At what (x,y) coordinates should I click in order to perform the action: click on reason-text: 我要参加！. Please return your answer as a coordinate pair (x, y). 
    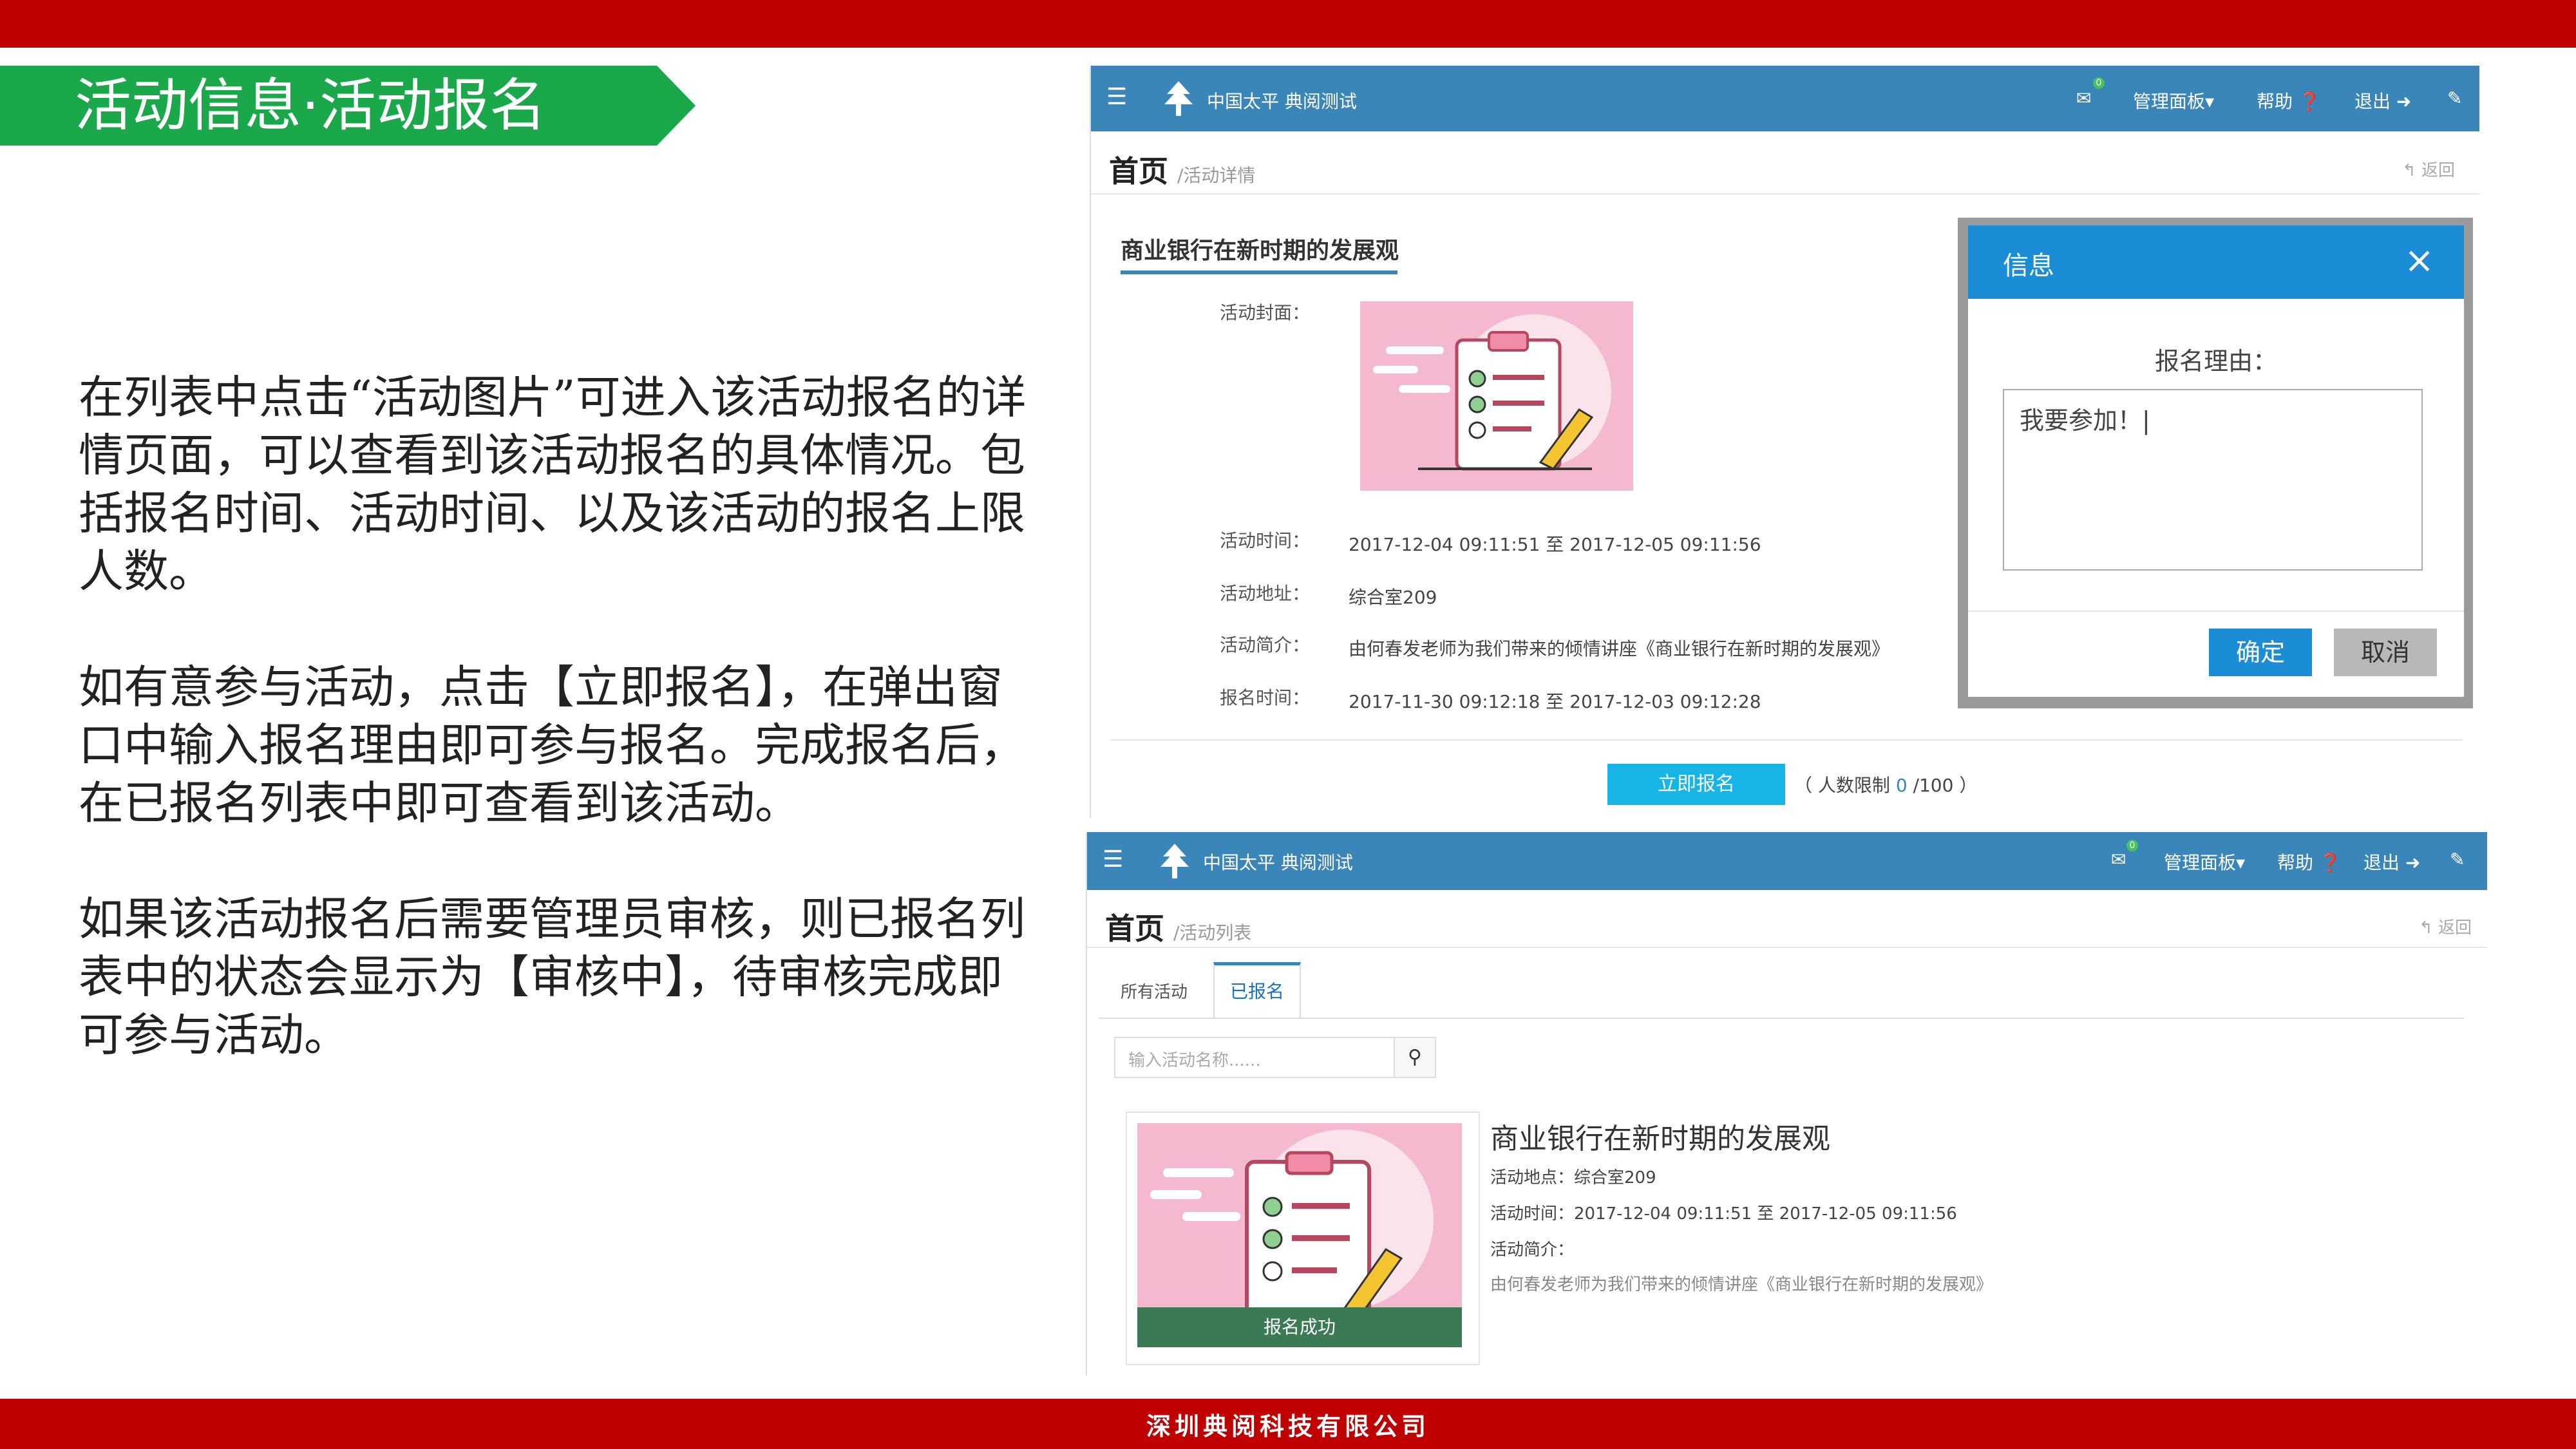
    Looking at the image, I should click on (2081, 420).